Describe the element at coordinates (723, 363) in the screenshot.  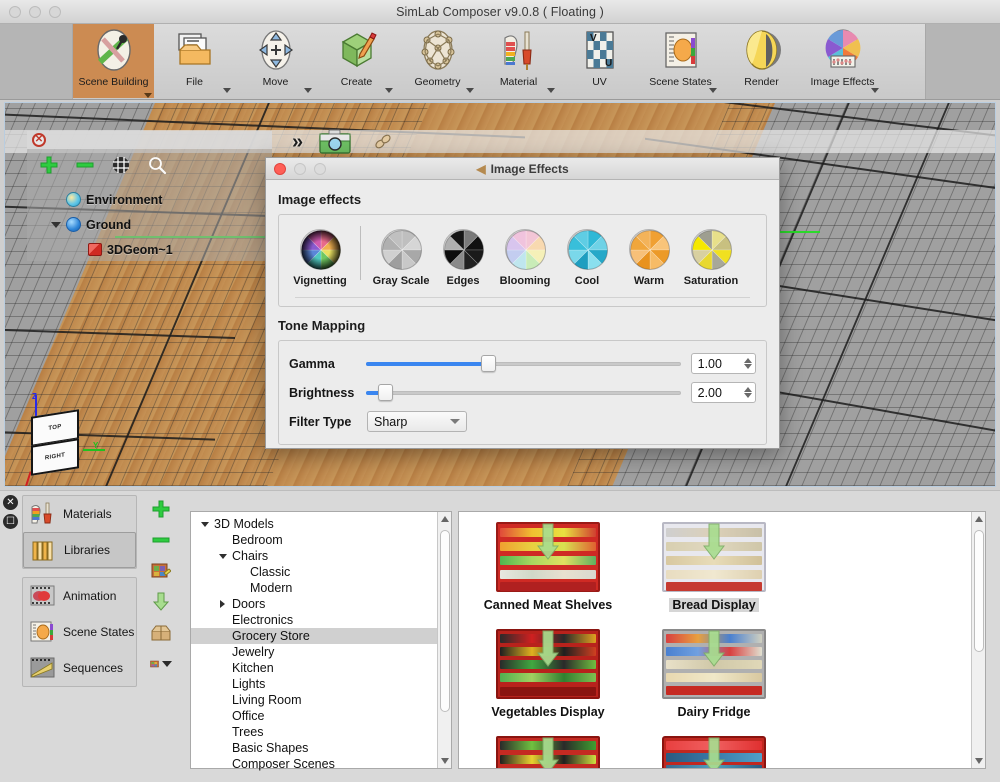
I see `gamma-spinbox: 1.00` at that location.